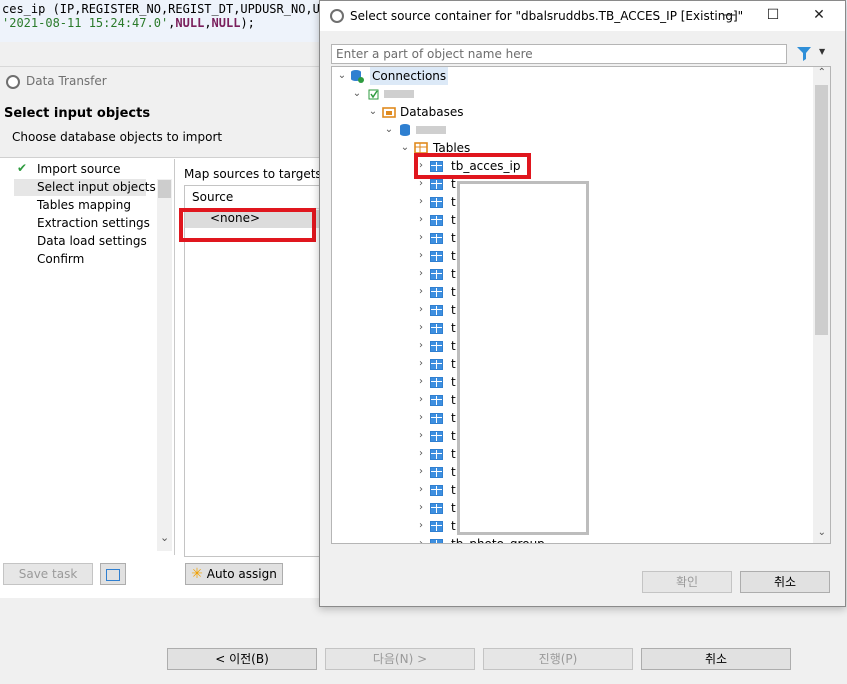 This screenshot has height=684, width=847. Describe the element at coordinates (60, 259) in the screenshot. I see `step-confirm: Confirm` at that location.